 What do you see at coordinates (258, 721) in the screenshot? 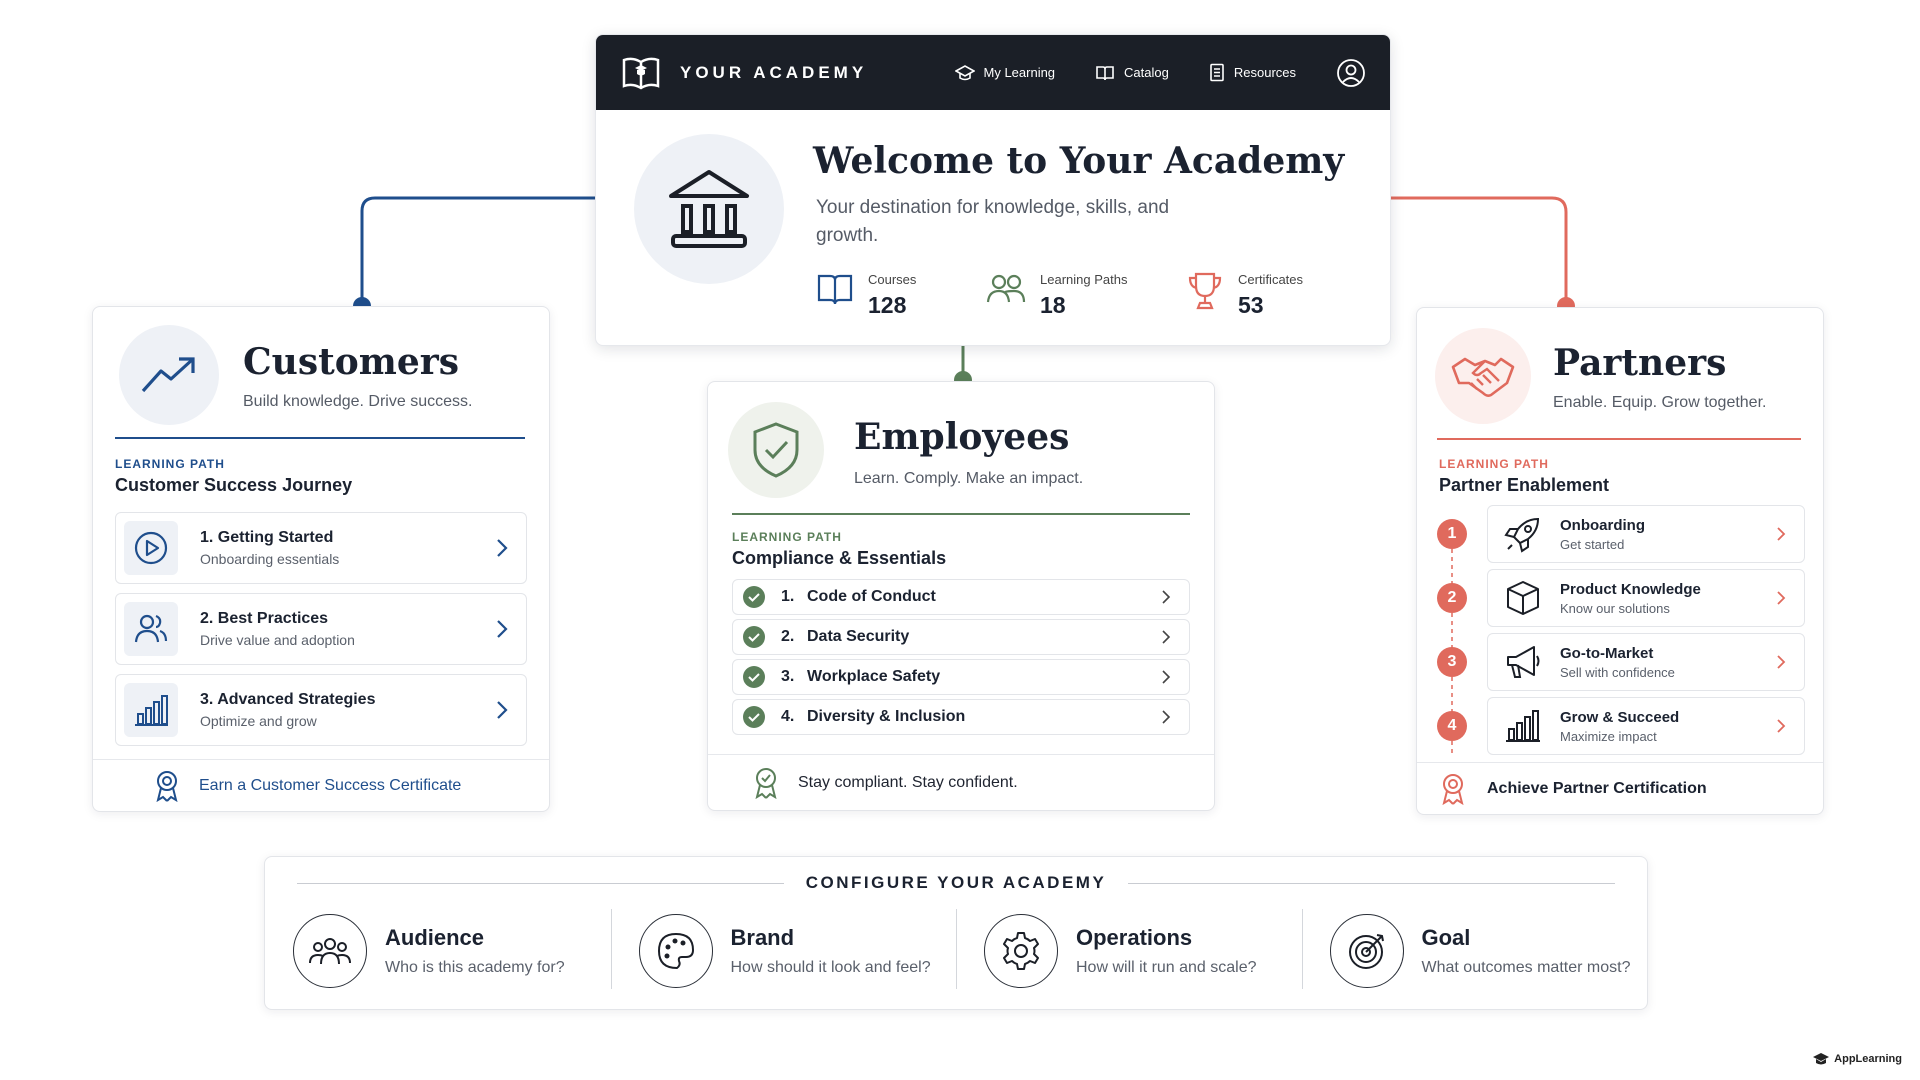
I see `step-subtitle: Optimize and grow` at bounding box center [258, 721].